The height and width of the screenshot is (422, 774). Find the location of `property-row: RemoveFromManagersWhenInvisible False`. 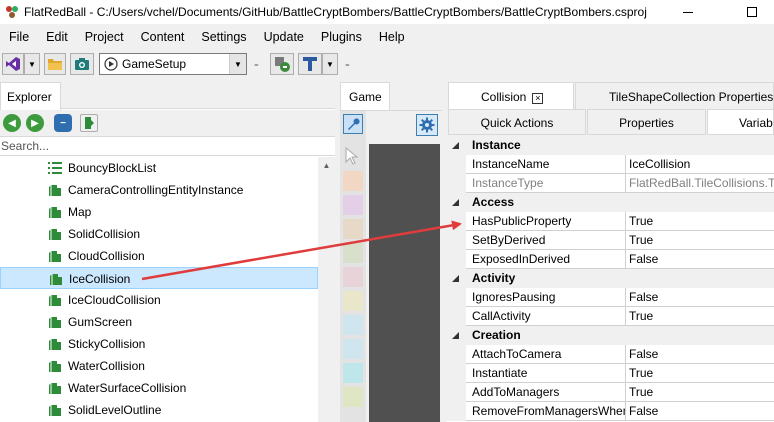

property-row: RemoveFromManagersWhenInvisible False is located at coordinates (610, 411).